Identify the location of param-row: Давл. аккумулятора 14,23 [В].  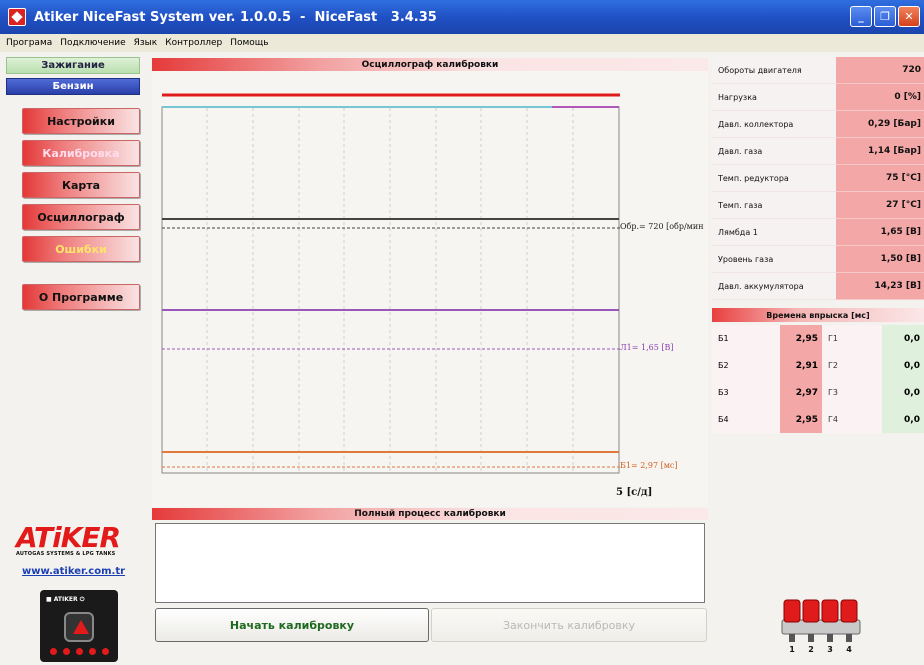
(818, 286).